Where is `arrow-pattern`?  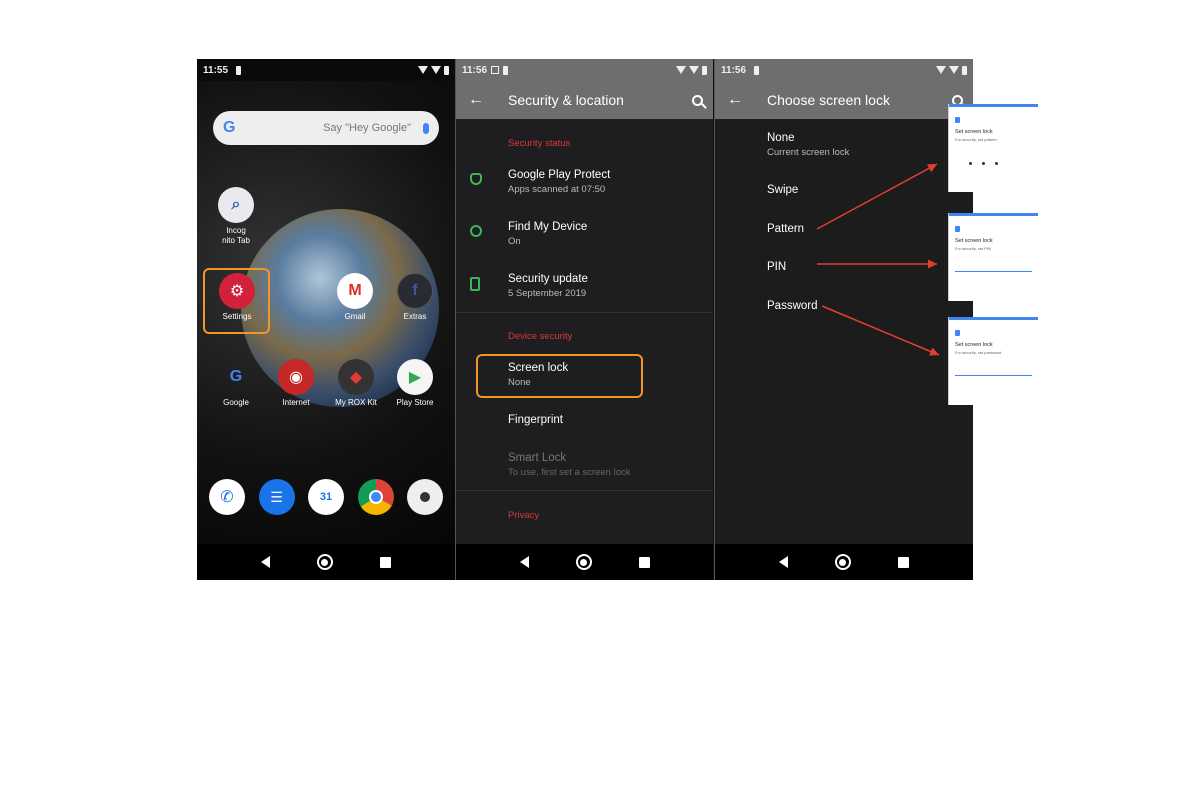
arrow-pattern is located at coordinates (877, 196).